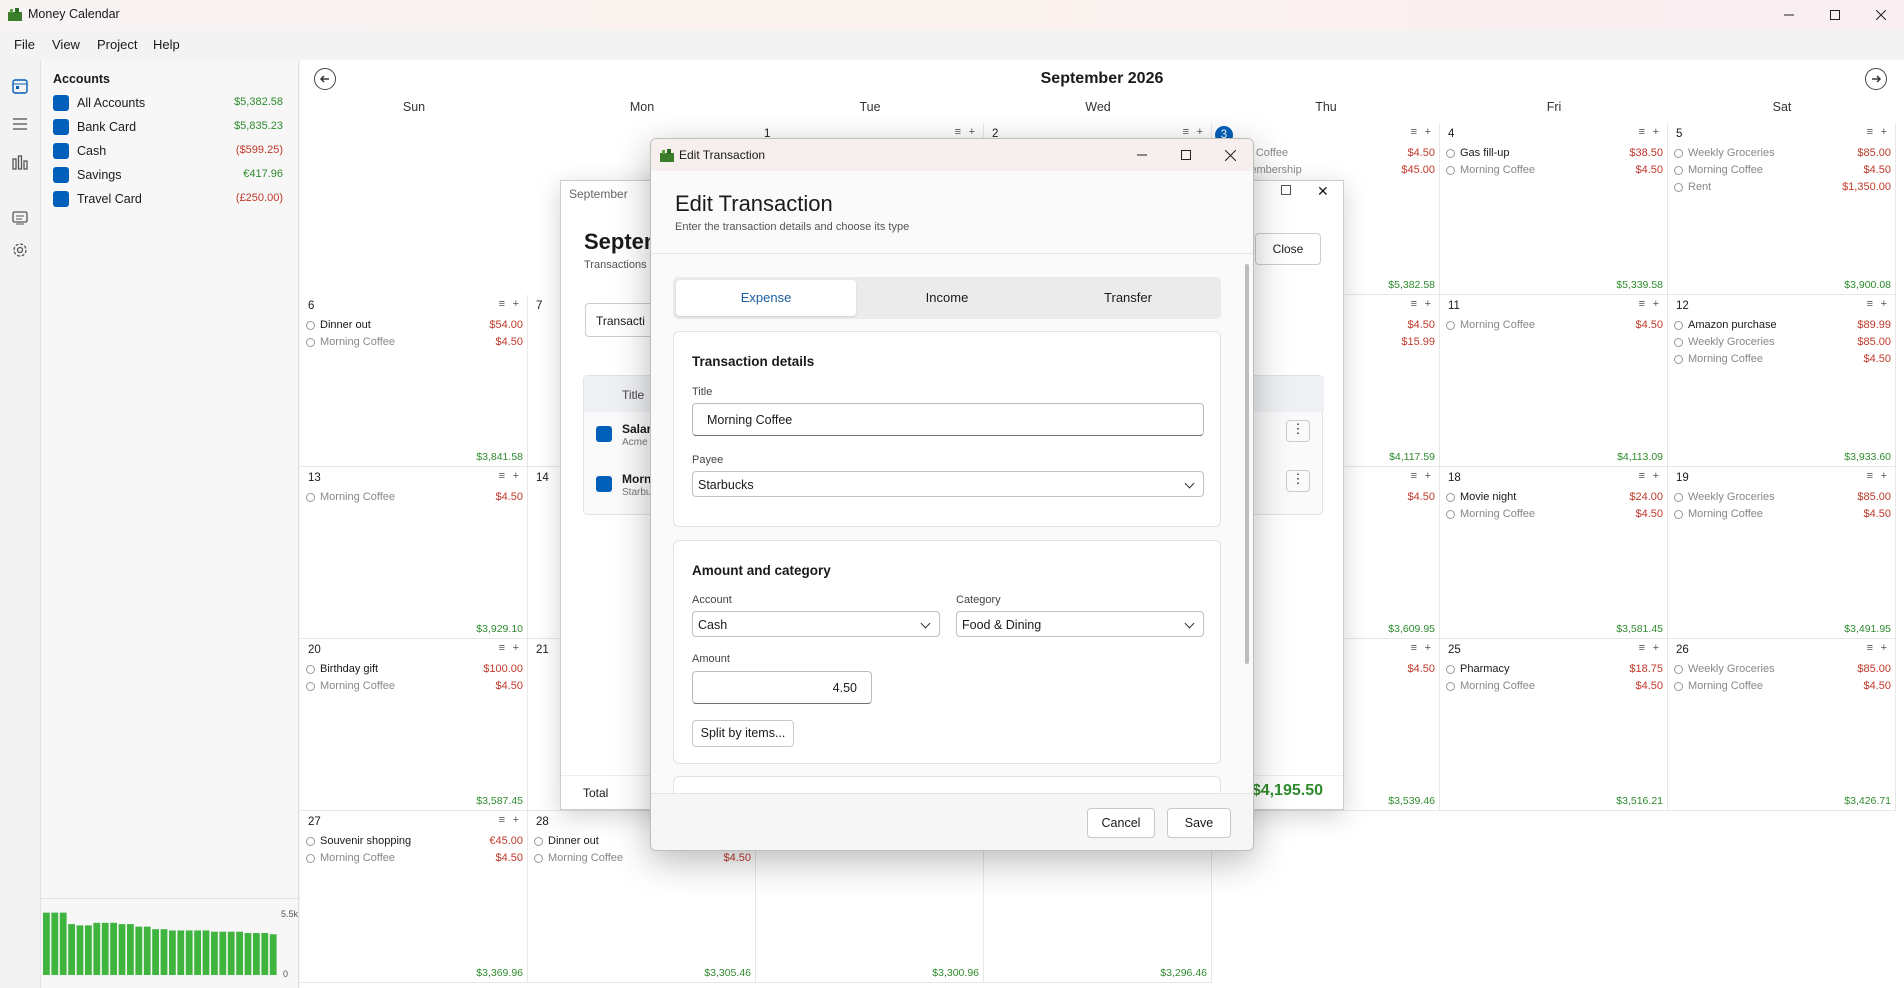 This screenshot has width=1904, height=988. What do you see at coordinates (1323, 191) in the screenshot?
I see `summary-close-icon: ✕` at bounding box center [1323, 191].